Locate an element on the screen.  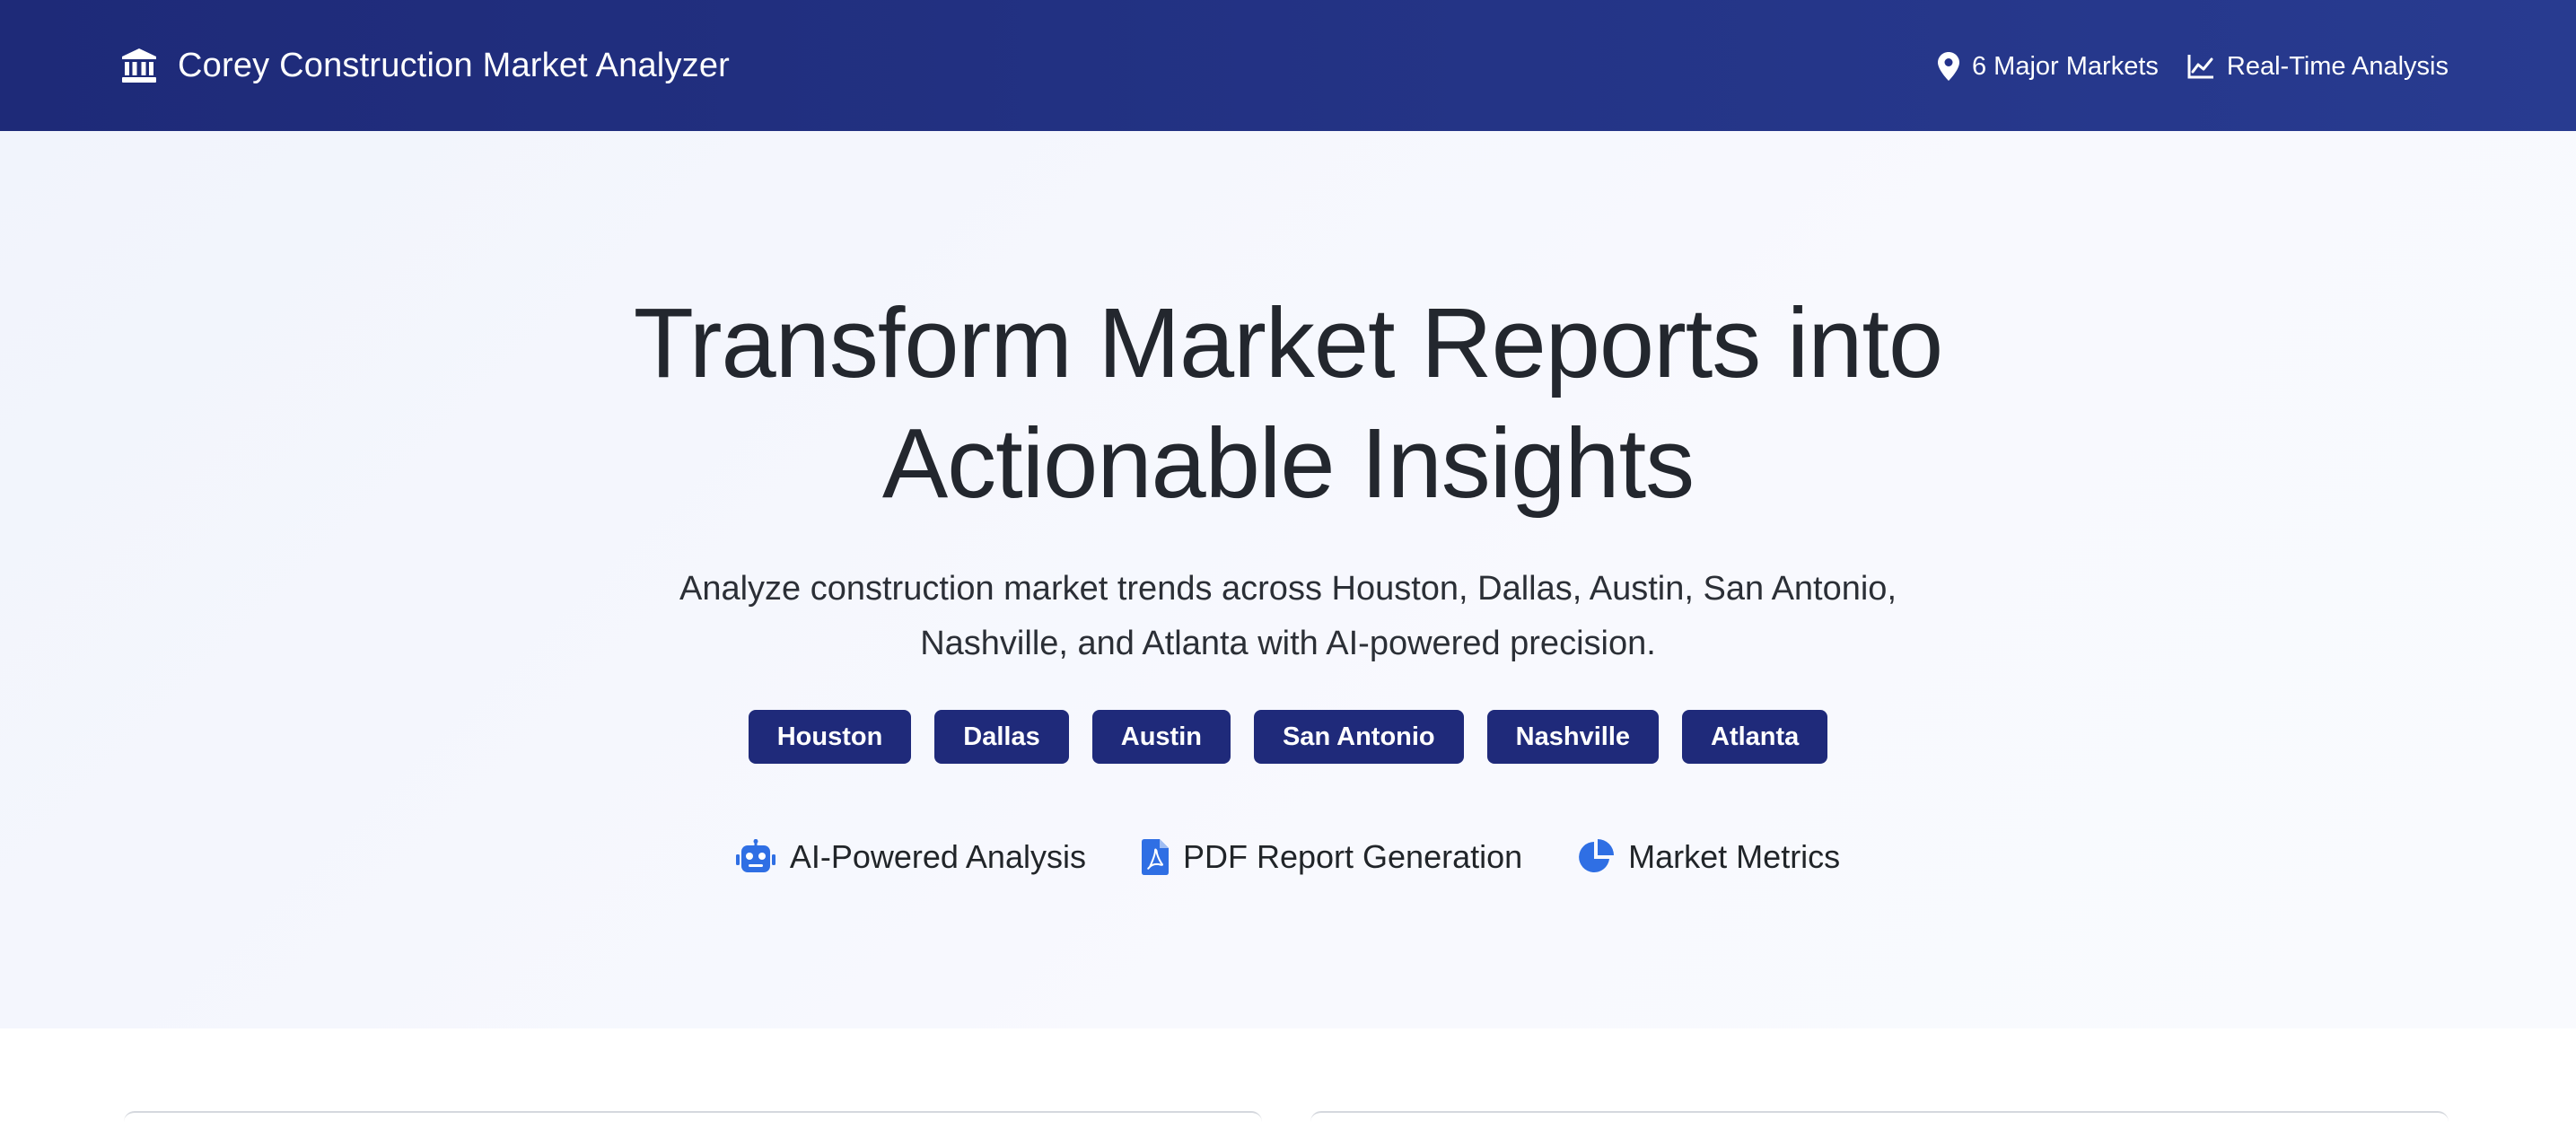
navbar-info: 6 Major Markets Real-Time Analysis is located at coordinates (2193, 66).